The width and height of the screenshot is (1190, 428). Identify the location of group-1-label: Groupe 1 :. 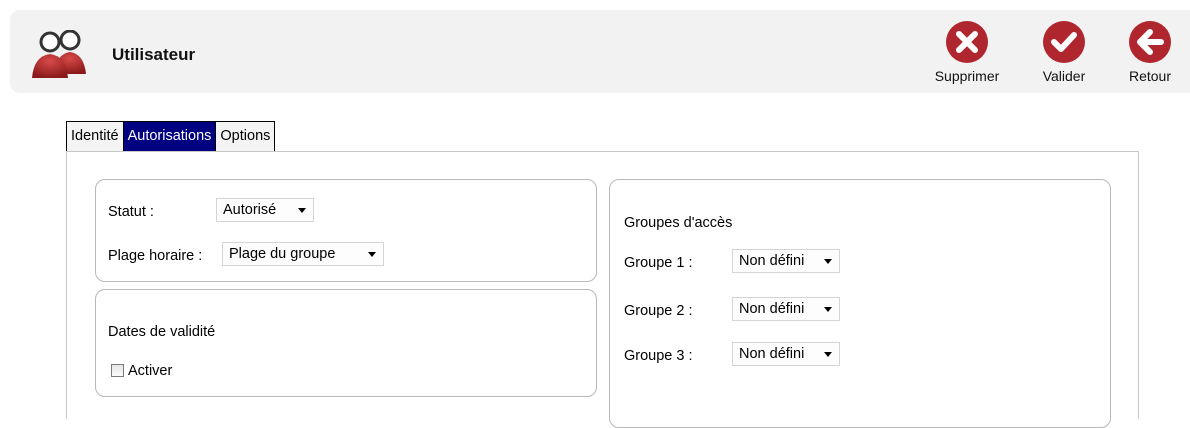
(658, 263).